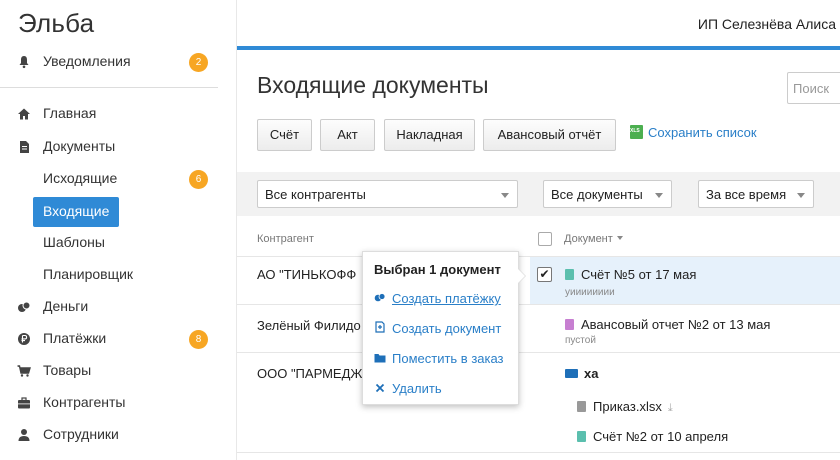  I want to click on xlsx-file-icon, so click(581, 406).